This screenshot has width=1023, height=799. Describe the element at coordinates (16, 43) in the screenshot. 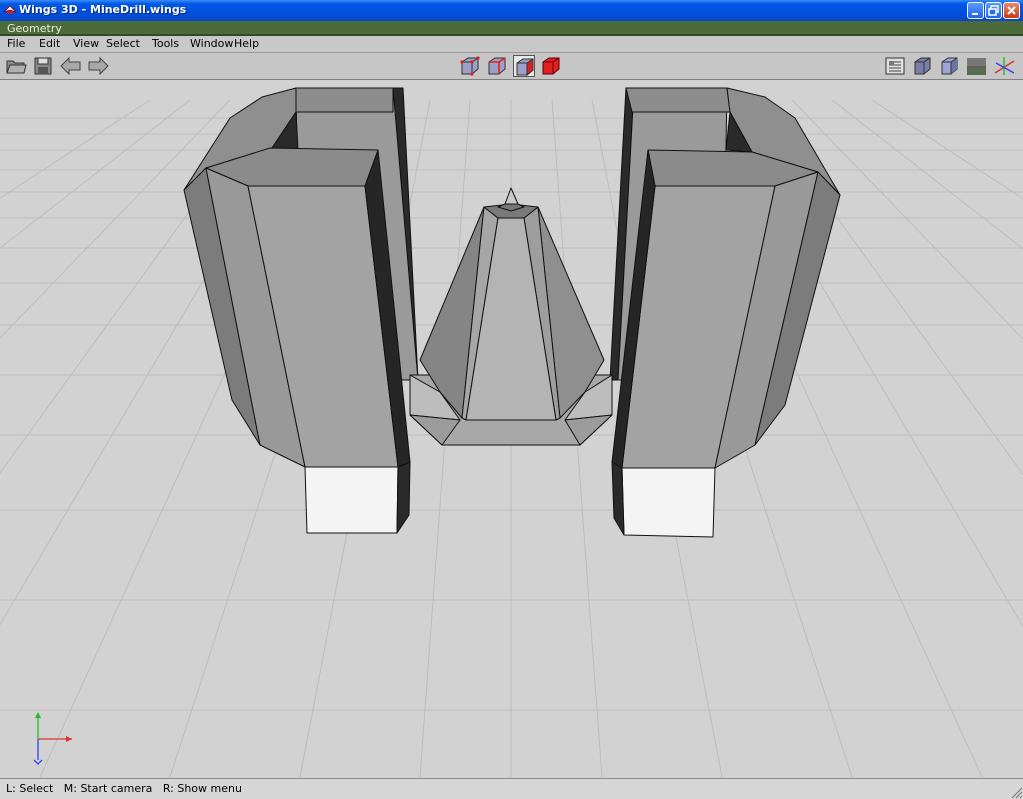

I see `menu-file: File` at that location.